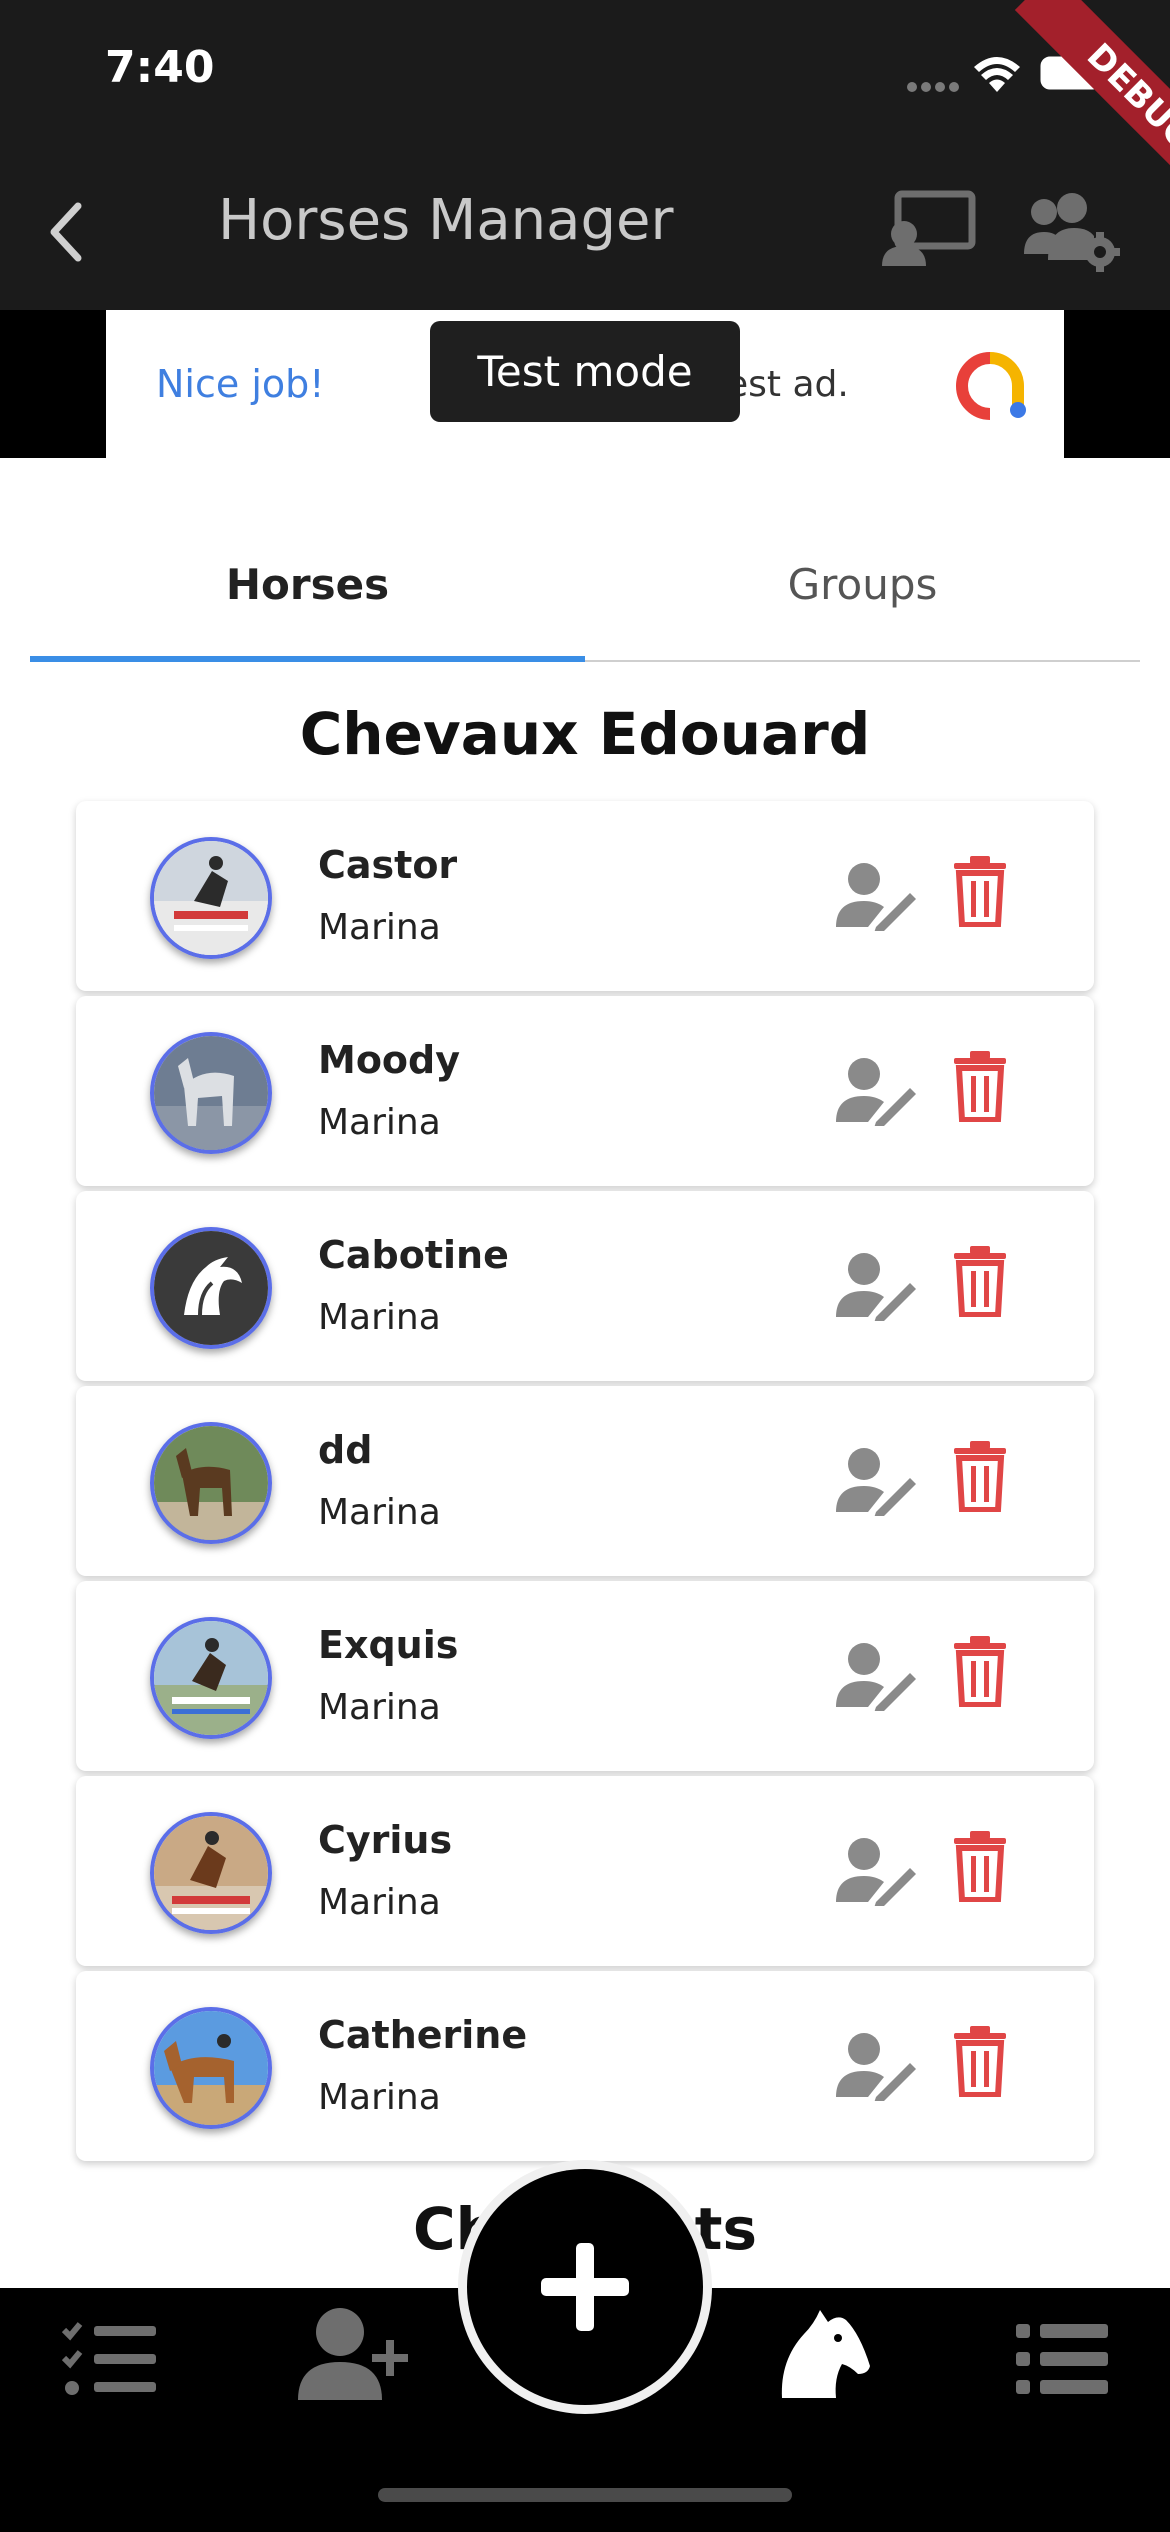  I want to click on debug-banner: DEBUG, so click(1065, 105).